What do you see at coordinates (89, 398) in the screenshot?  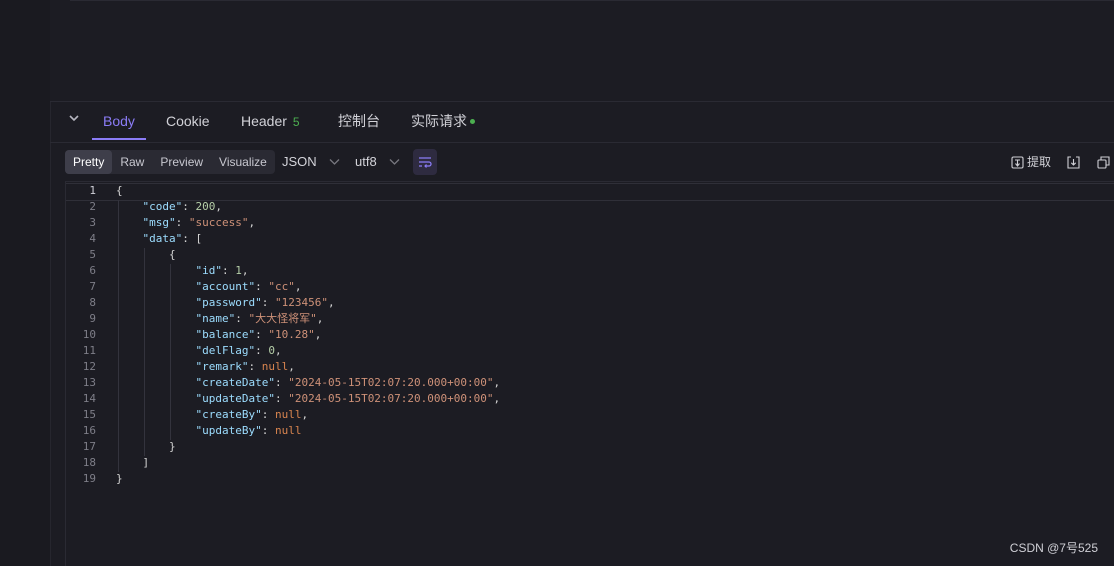 I see `line-number: 14` at bounding box center [89, 398].